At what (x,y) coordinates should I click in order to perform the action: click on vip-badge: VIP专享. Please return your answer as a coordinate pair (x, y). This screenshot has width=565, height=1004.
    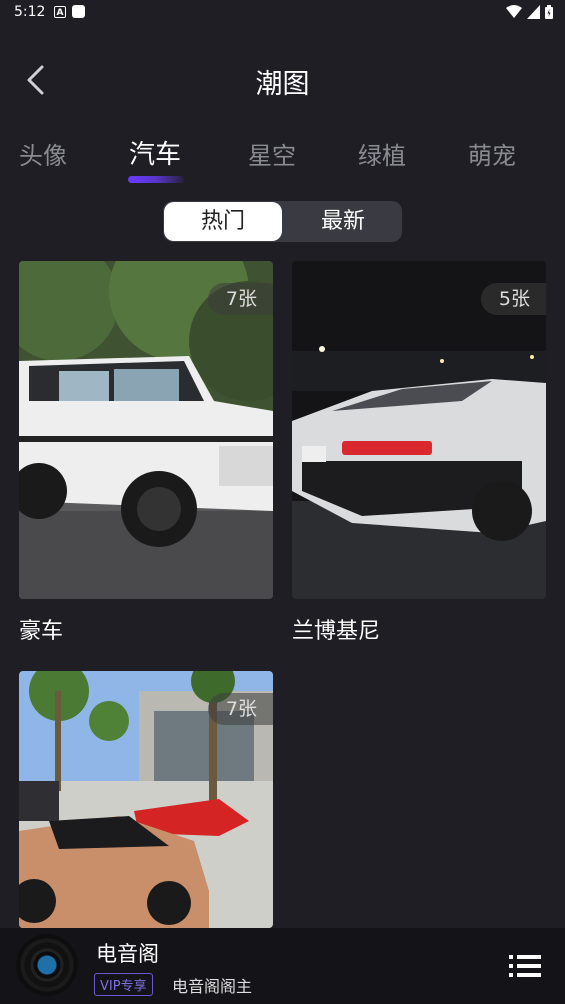
    Looking at the image, I should click on (123, 984).